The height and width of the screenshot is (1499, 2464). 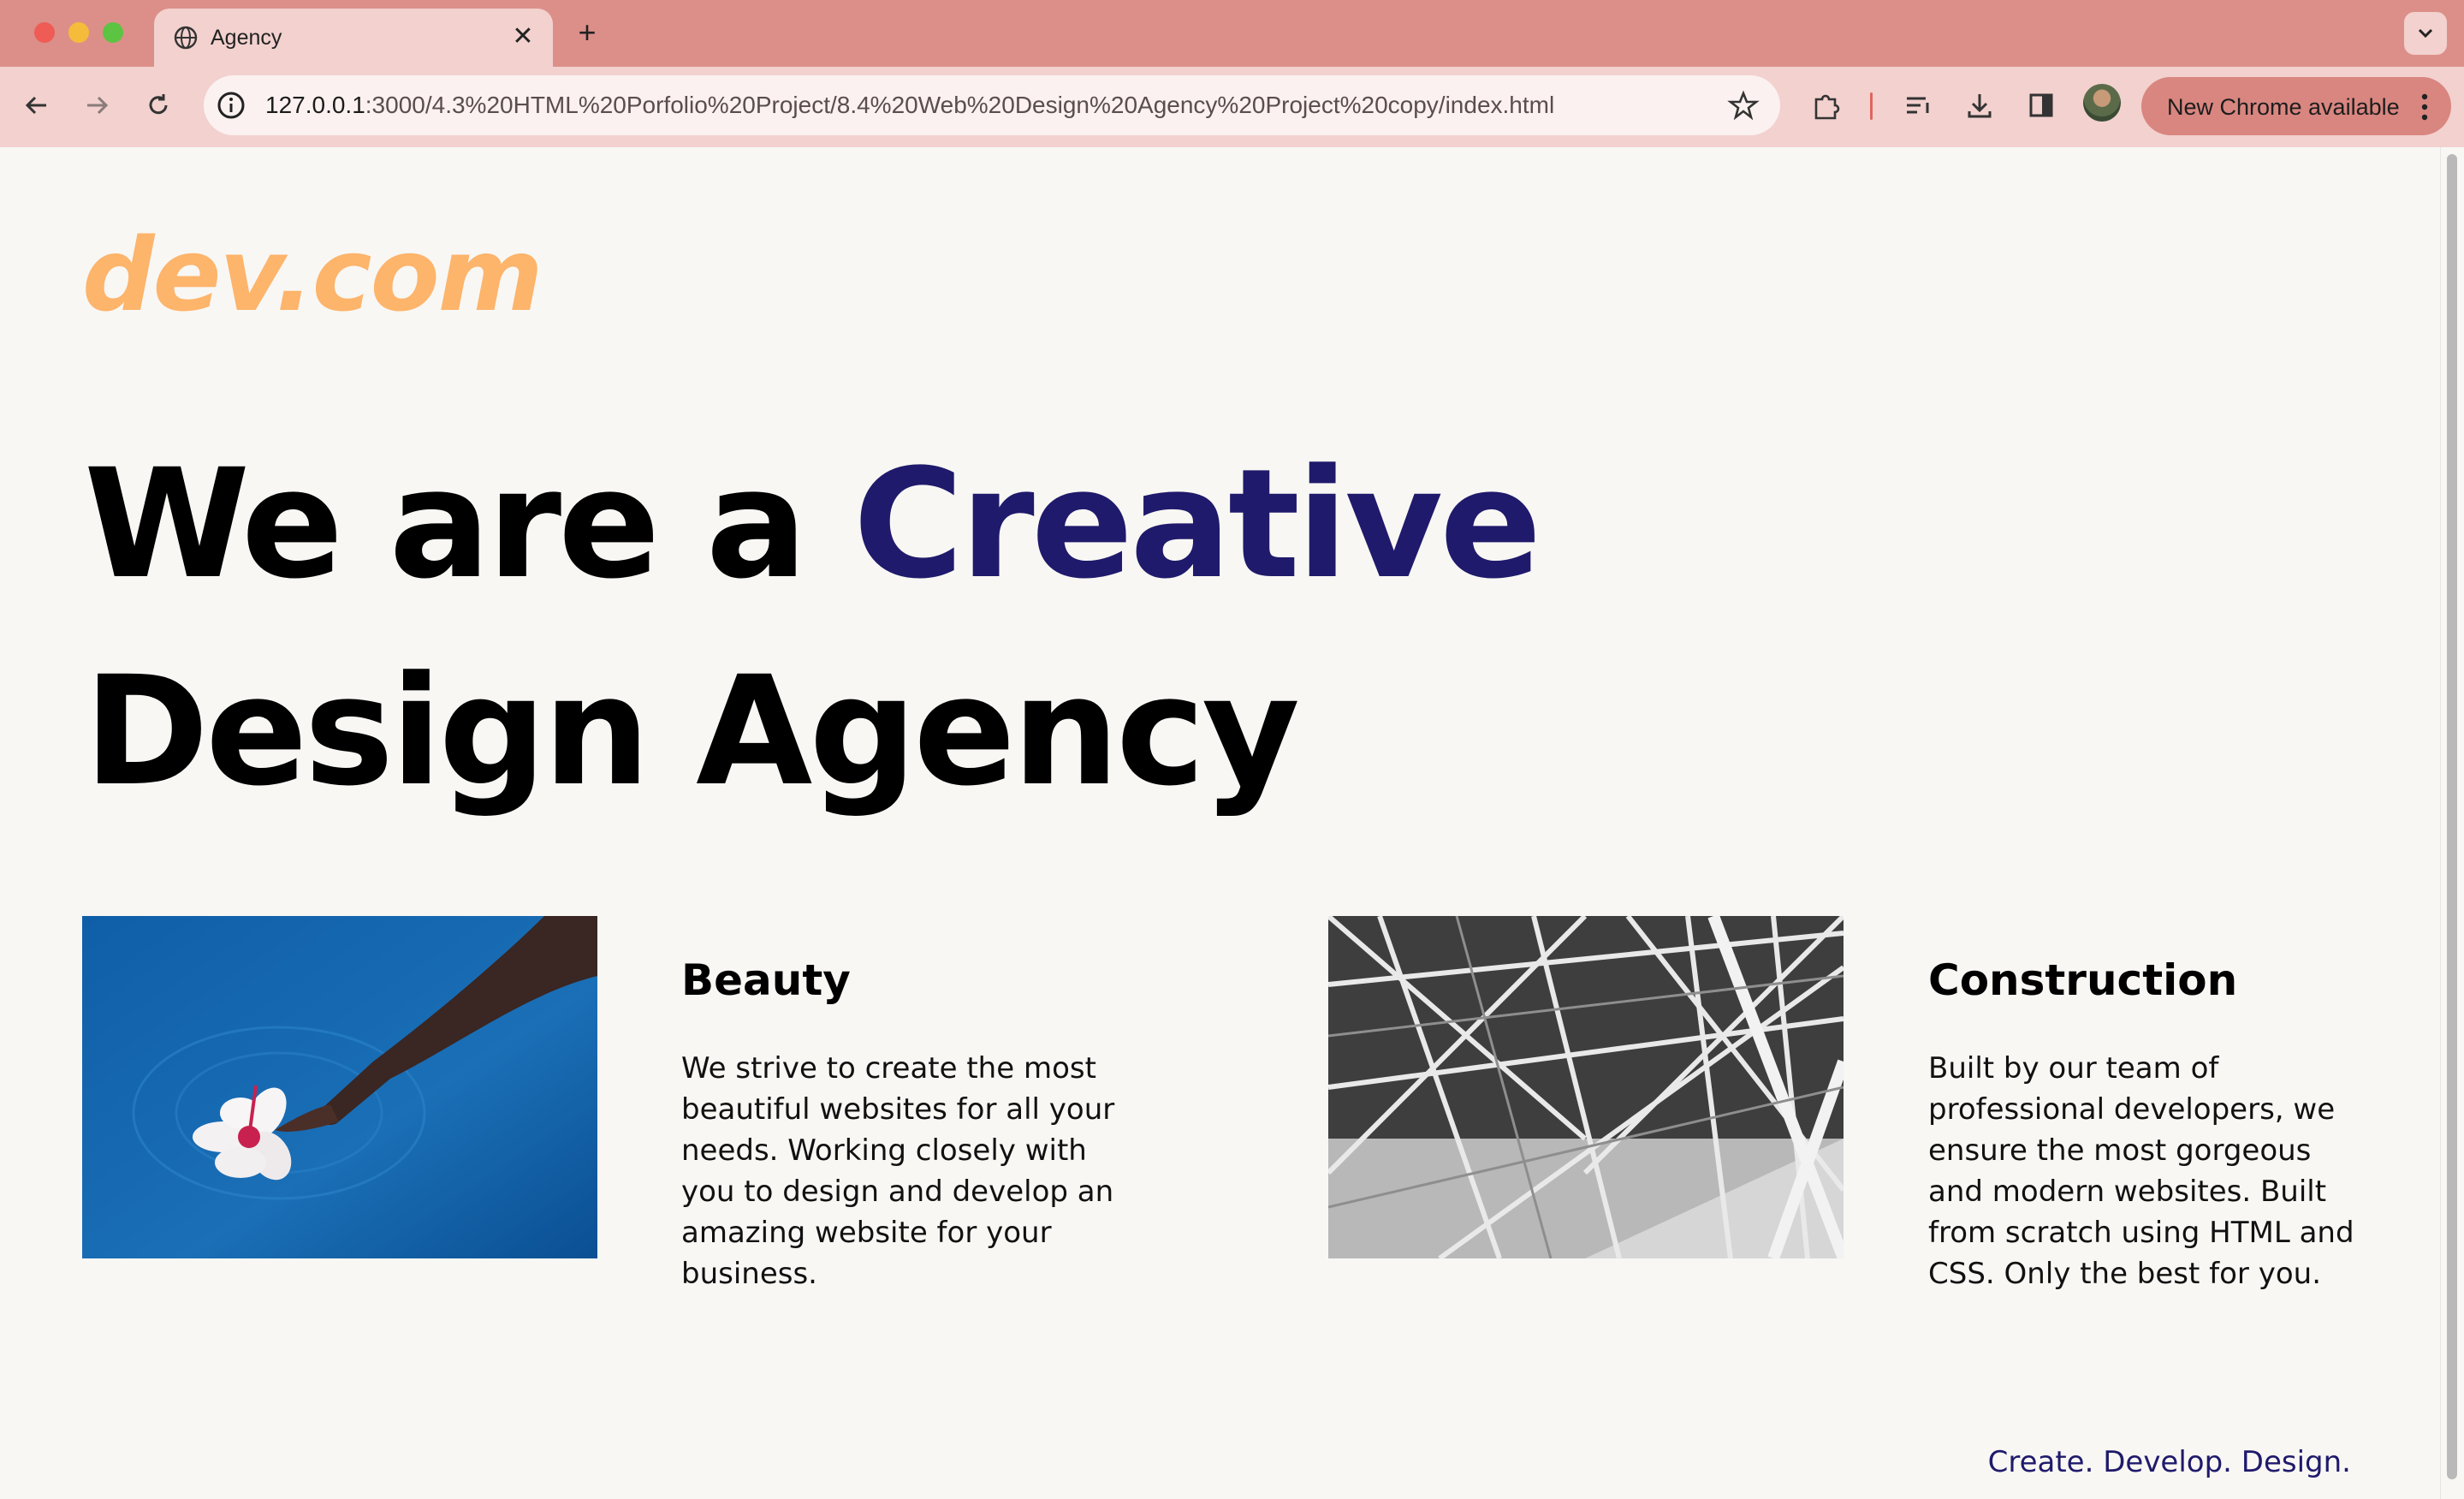 I want to click on info-icon, so click(x=231, y=105).